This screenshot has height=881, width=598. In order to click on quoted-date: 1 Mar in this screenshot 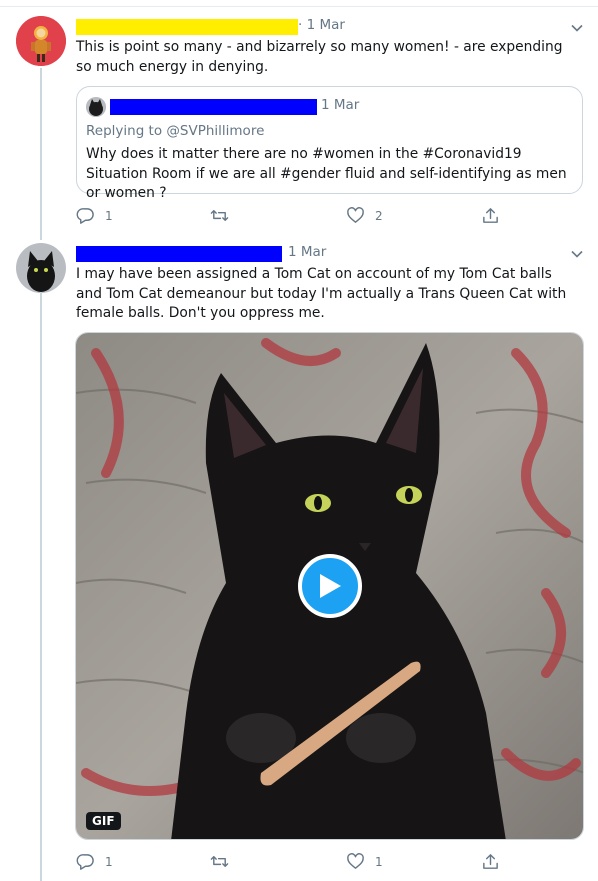, I will do `click(340, 105)`.